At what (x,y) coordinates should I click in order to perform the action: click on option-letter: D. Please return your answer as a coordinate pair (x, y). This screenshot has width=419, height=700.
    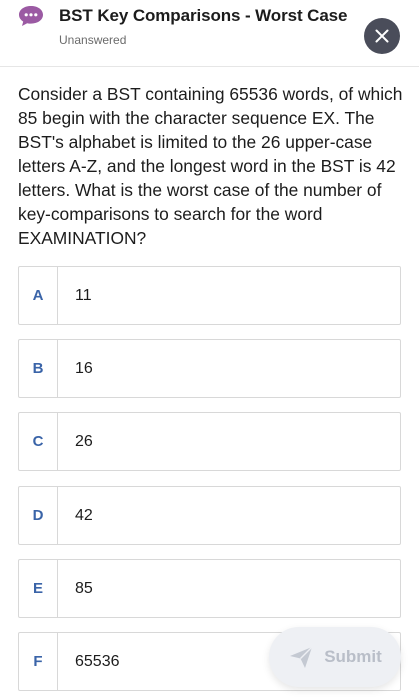
    Looking at the image, I should click on (38, 515).